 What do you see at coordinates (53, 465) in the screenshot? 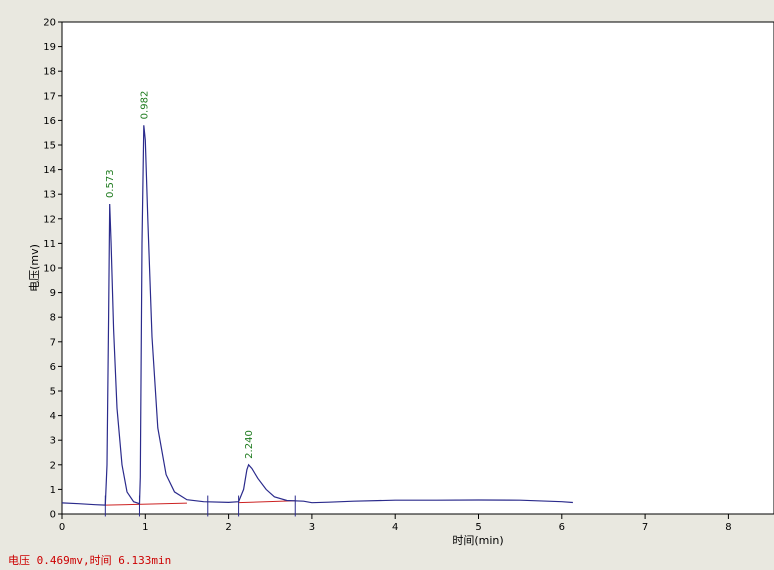
I see `y-tick-label: 2` at bounding box center [53, 465].